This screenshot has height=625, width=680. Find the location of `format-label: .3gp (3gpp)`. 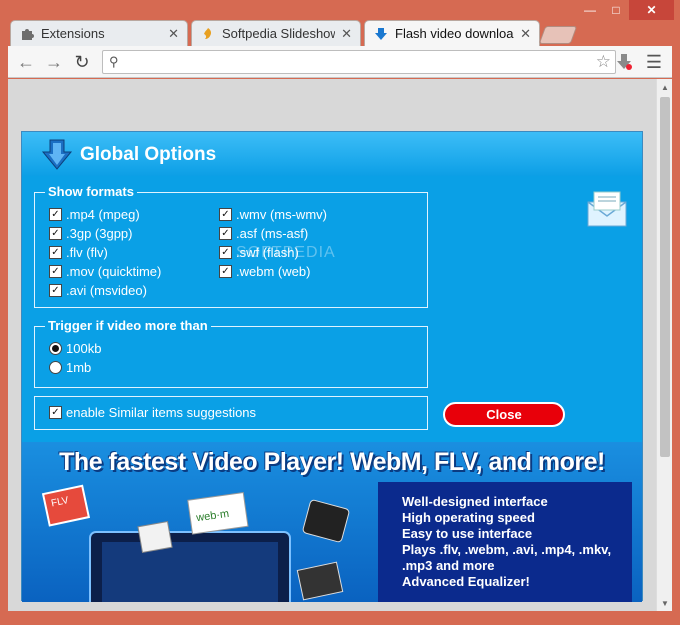

format-label: .3gp (3gpp) is located at coordinates (99, 233).